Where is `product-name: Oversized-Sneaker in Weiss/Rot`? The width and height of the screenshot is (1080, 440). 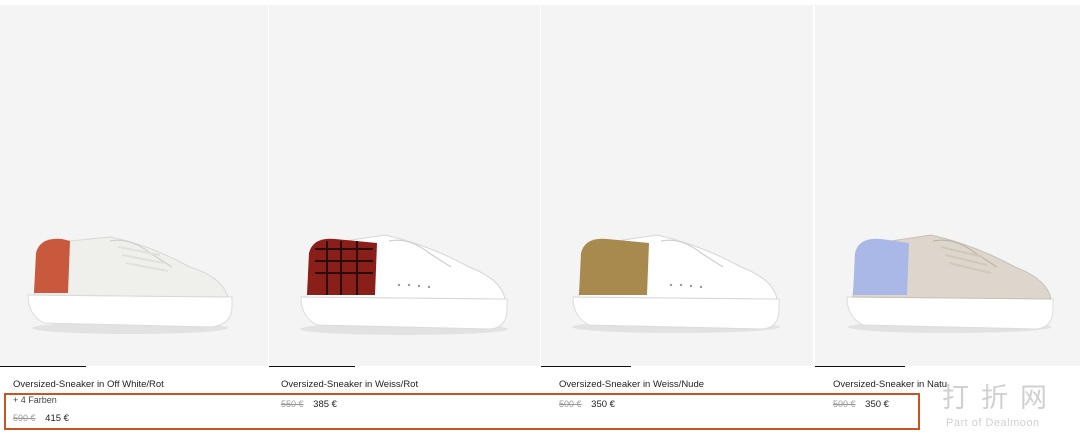 product-name: Oversized-Sneaker in Weiss/Rot is located at coordinates (349, 384).